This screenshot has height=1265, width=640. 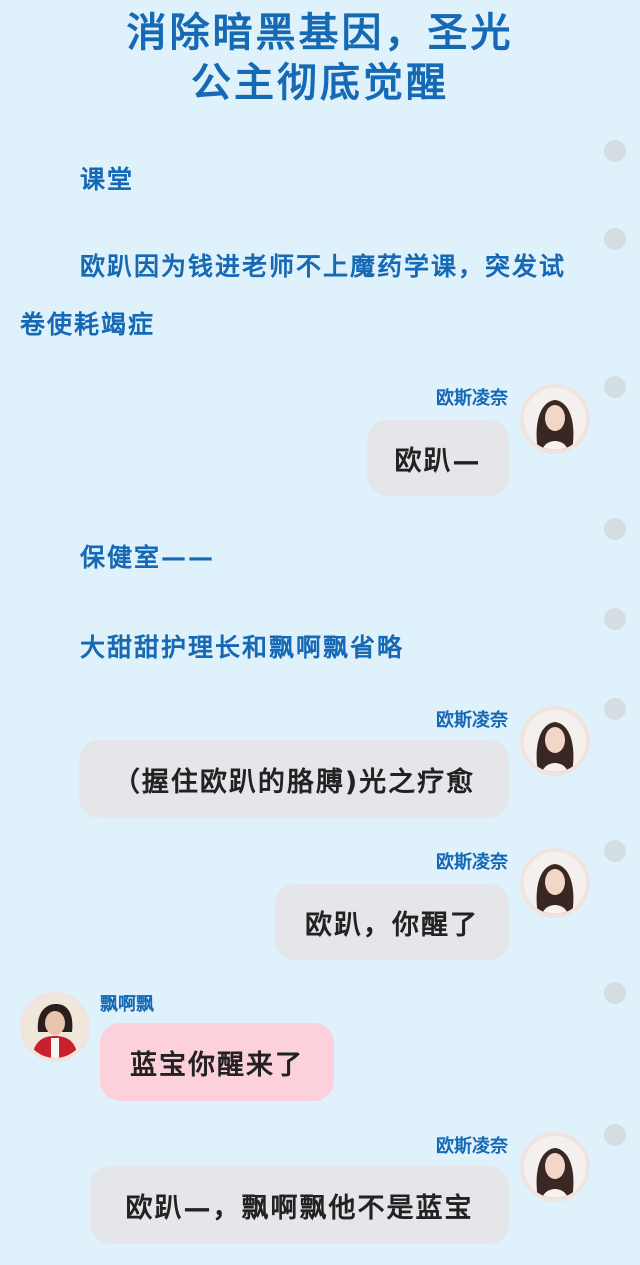 What do you see at coordinates (392, 922) in the screenshot?
I see `chat-bubble: 欧趴，你醒了` at bounding box center [392, 922].